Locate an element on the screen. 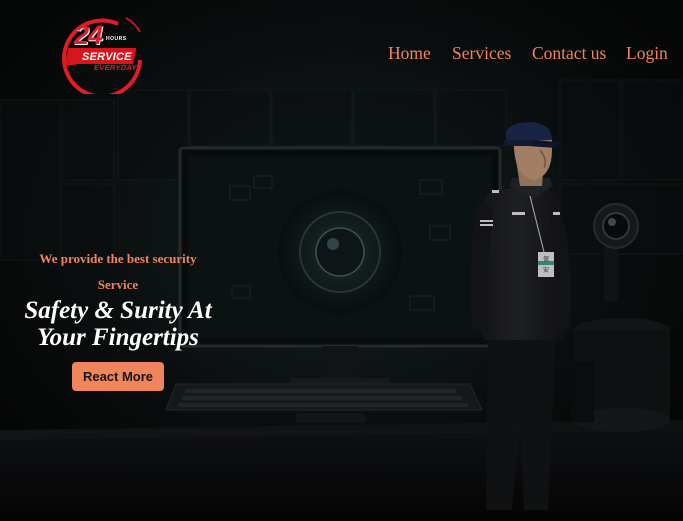  nav-contact-link: Contact us is located at coordinates (569, 53).